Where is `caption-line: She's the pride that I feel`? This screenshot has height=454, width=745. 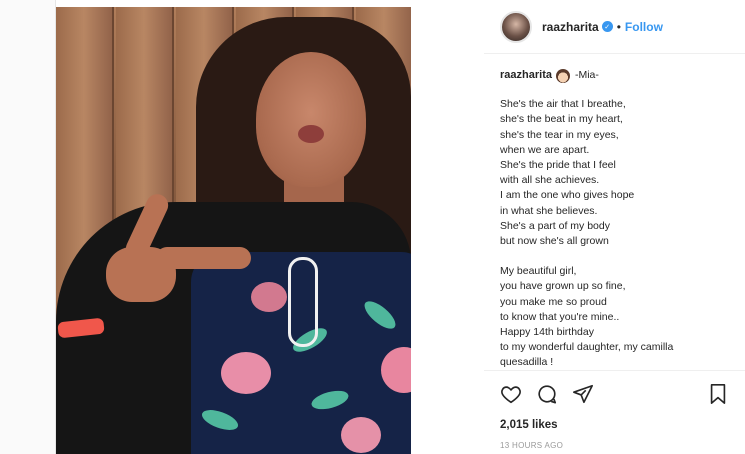 caption-line: She's the pride that I feel is located at coordinates (558, 165).